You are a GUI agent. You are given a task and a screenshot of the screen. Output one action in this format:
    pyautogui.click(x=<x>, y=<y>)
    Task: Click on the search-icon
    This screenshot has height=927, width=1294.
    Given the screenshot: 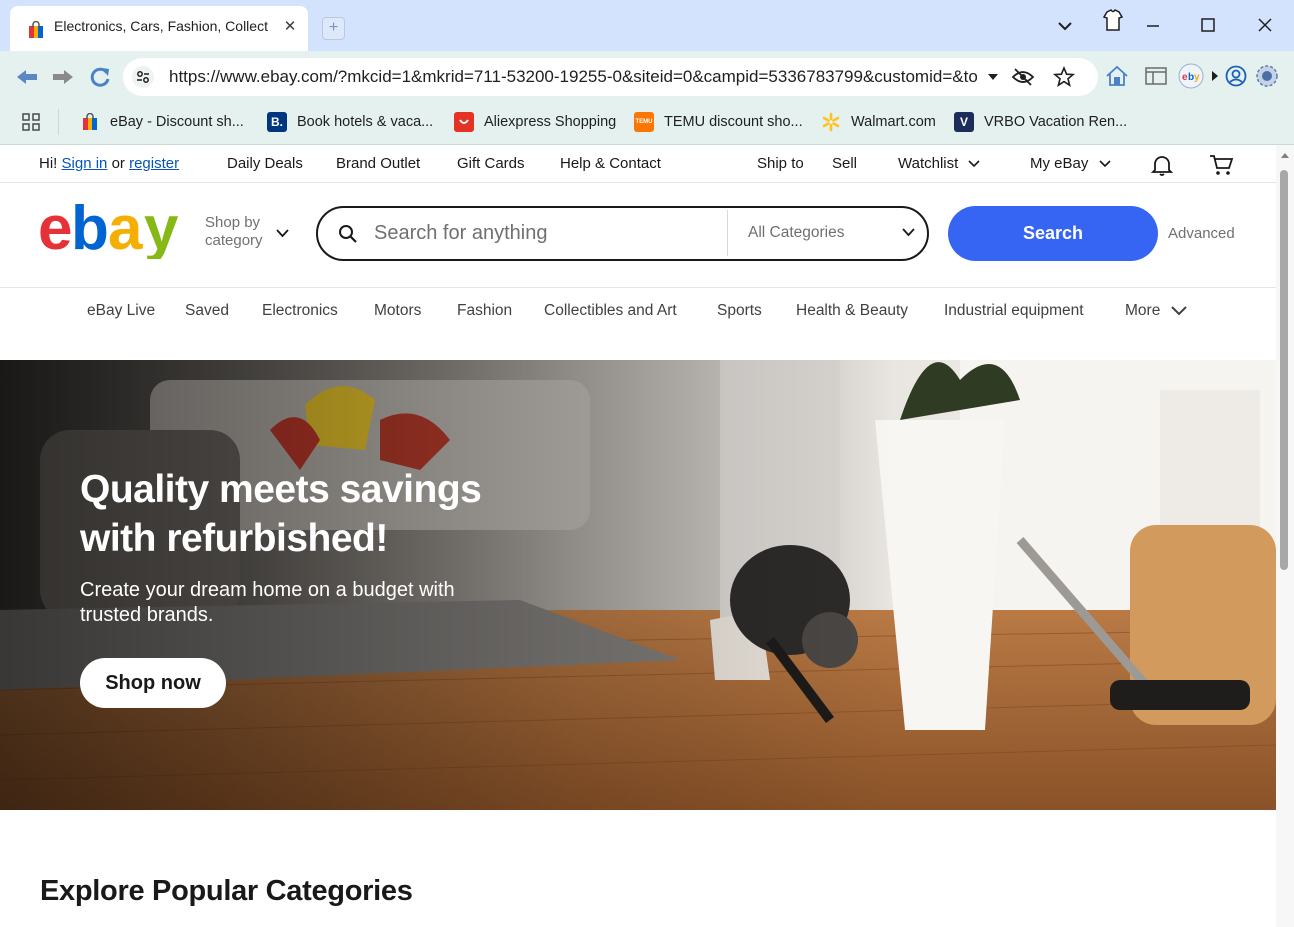 What is the action you would take?
    pyautogui.click(x=348, y=234)
    